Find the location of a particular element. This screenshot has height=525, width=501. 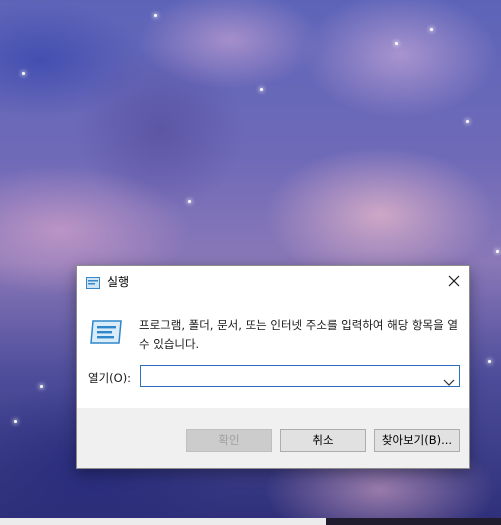

ok-button: 확인 is located at coordinates (229, 440).